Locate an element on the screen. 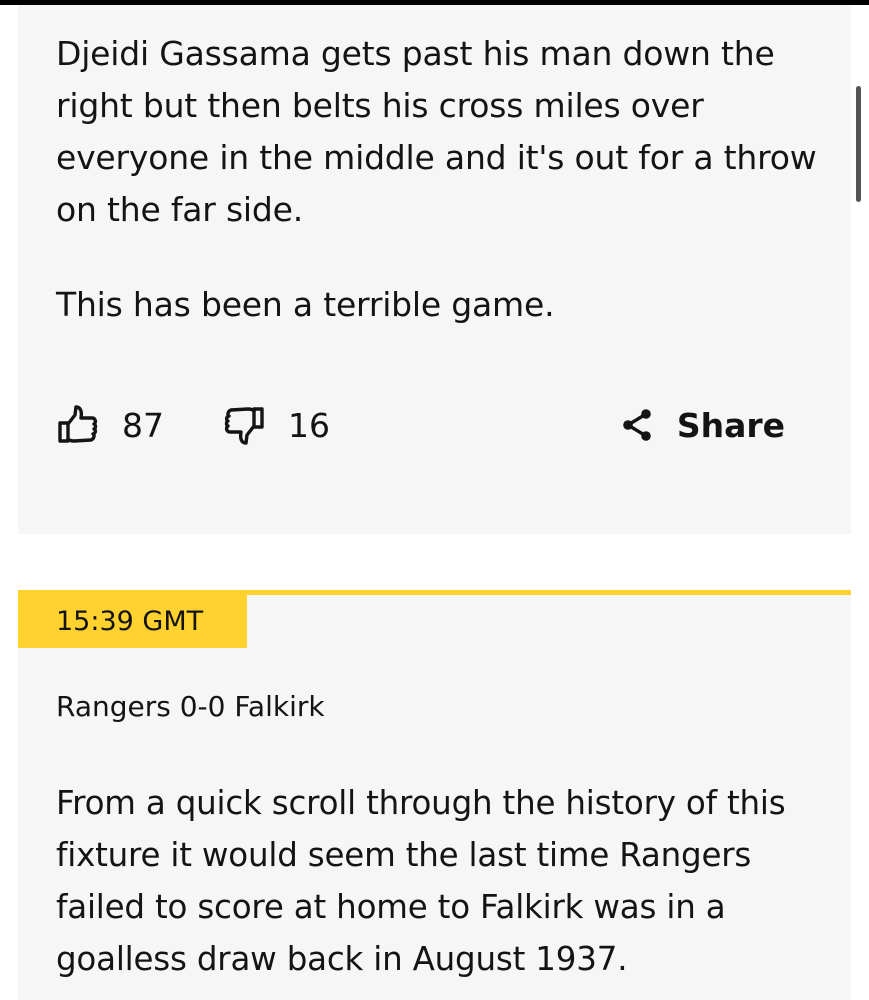 The width and height of the screenshot is (869, 1000). like-button: 87 is located at coordinates (110, 425).